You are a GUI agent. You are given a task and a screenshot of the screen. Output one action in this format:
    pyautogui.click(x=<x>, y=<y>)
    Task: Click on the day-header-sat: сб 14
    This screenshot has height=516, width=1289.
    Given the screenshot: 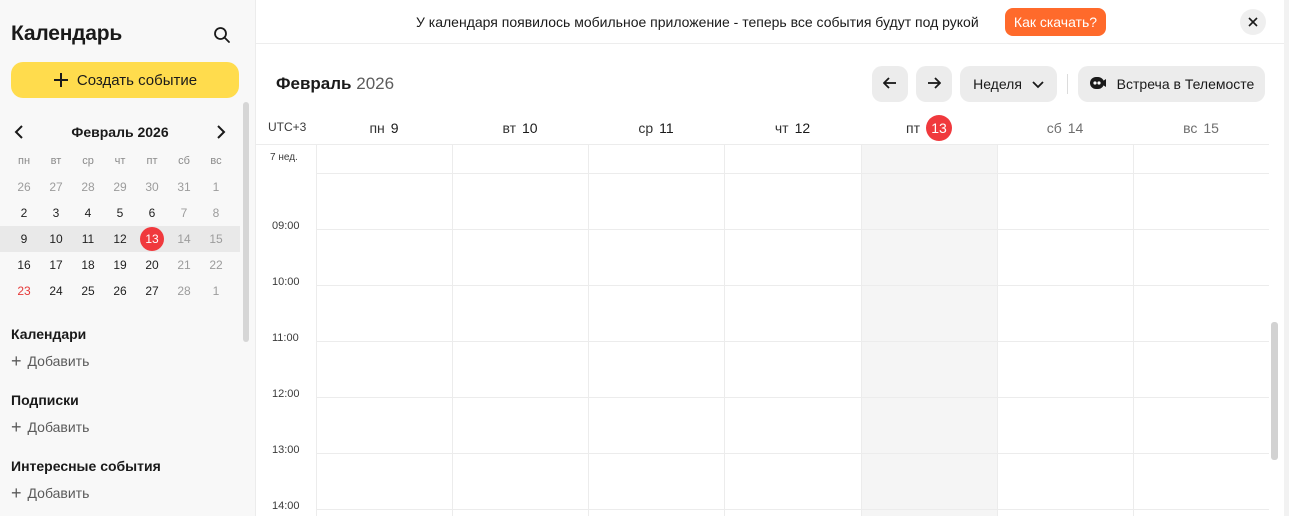 What is the action you would take?
    pyautogui.click(x=1065, y=128)
    